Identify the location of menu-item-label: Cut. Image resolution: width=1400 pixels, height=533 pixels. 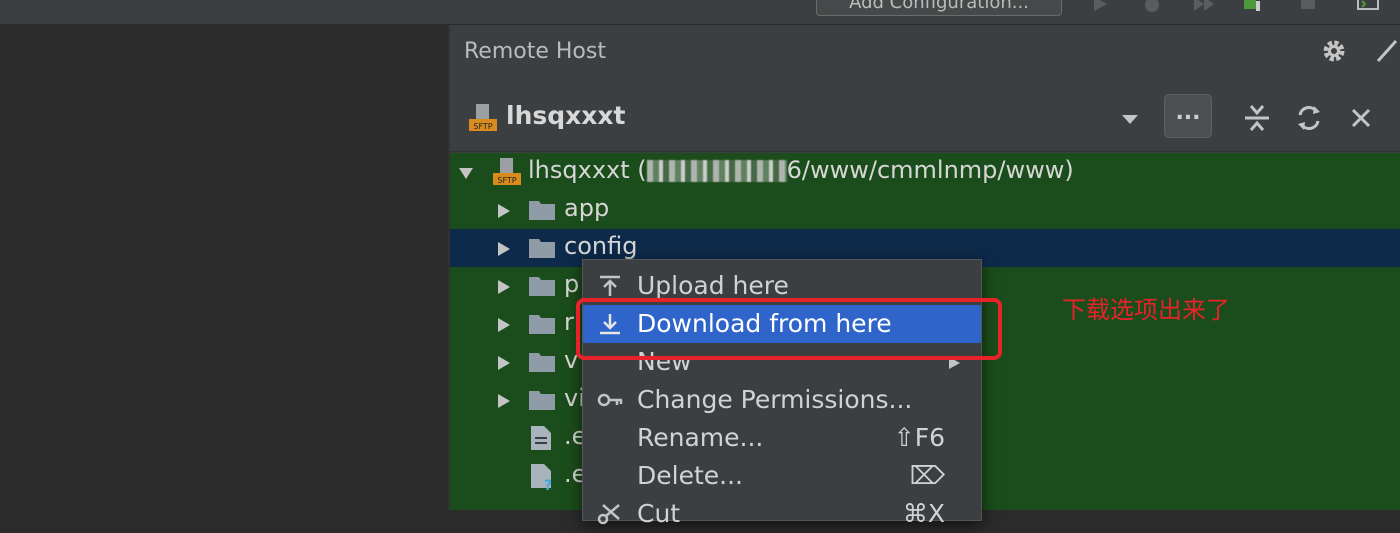
(659, 513).